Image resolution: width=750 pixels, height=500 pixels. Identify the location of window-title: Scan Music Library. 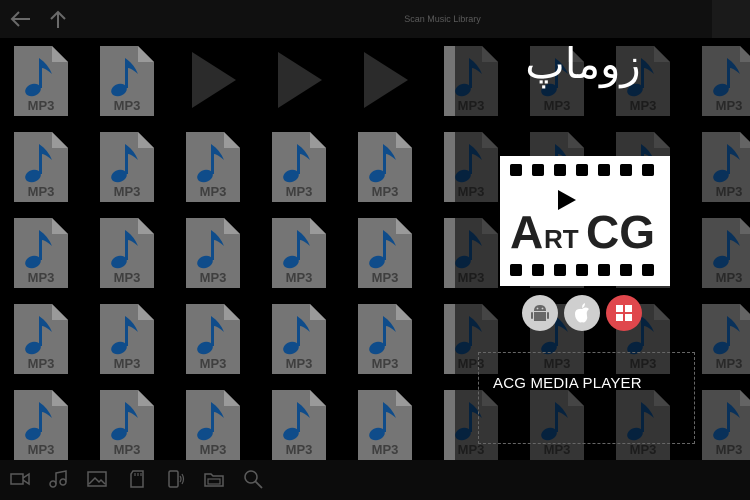
(442, 19).